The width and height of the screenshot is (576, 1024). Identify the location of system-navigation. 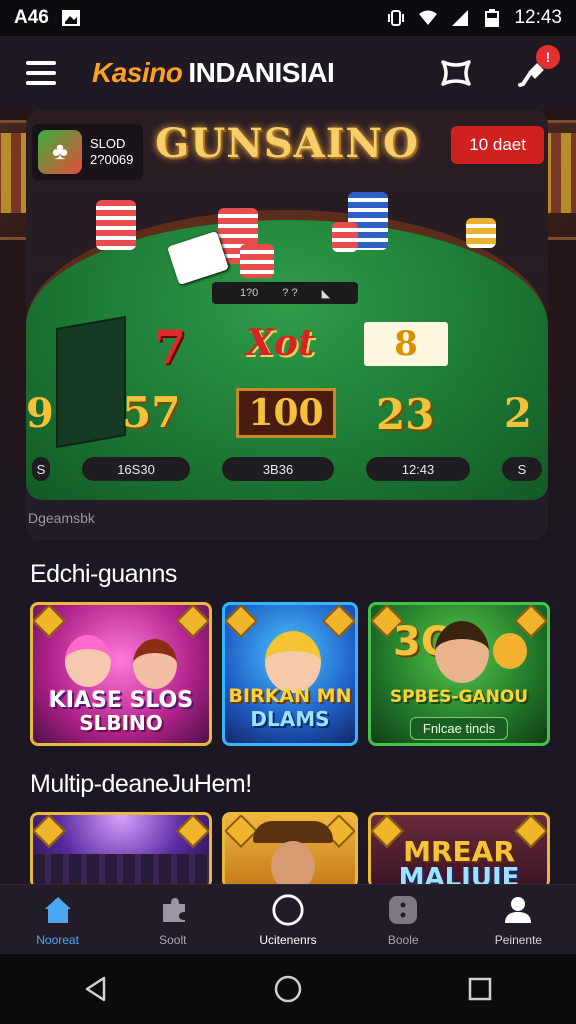
(288, 989).